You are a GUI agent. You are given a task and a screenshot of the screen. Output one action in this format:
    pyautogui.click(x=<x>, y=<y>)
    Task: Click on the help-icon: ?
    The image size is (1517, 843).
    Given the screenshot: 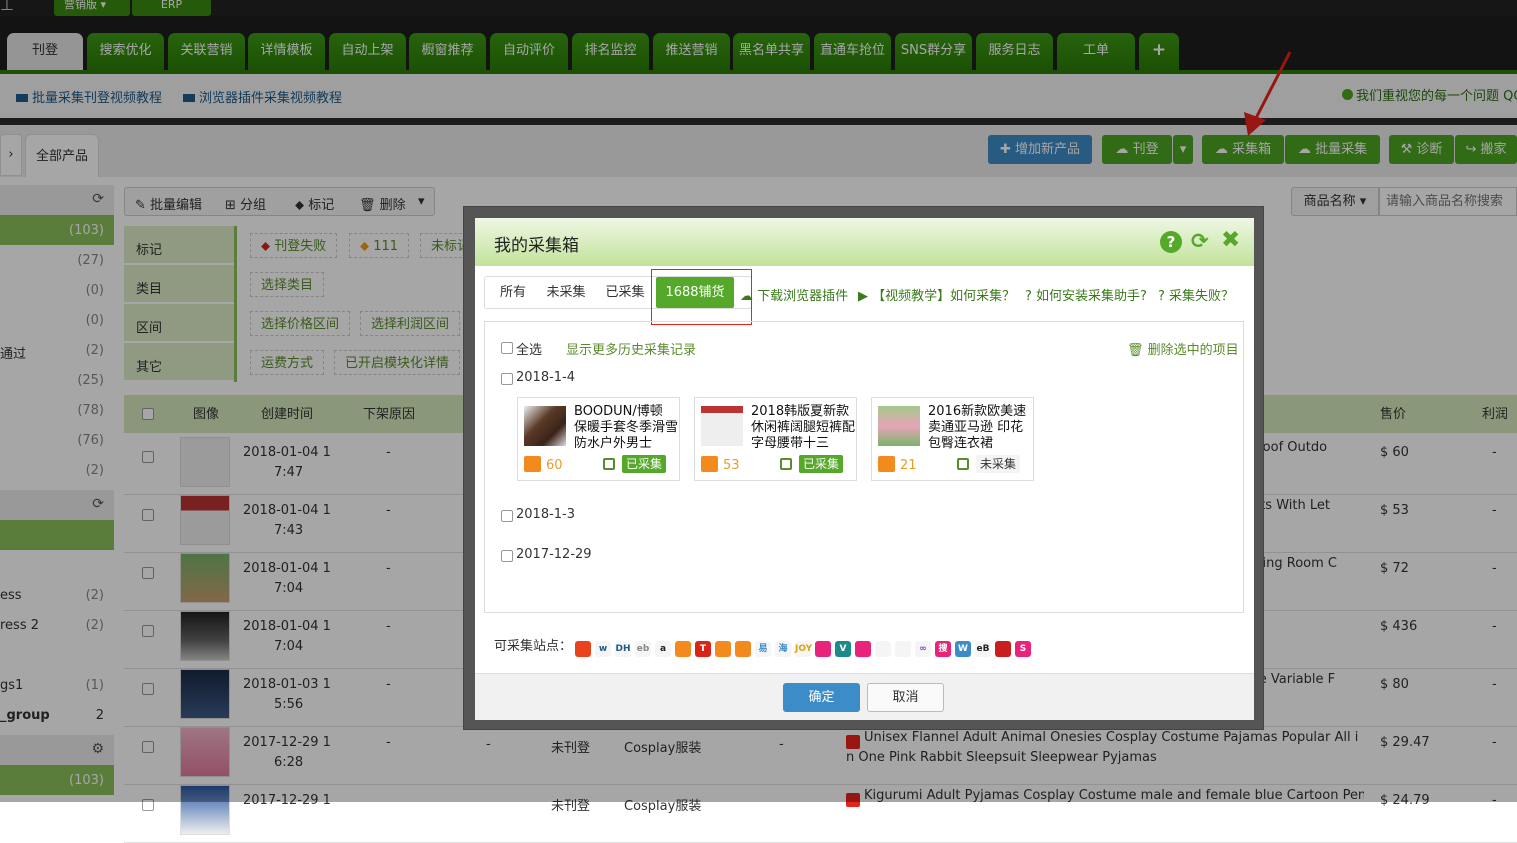 What is the action you would take?
    pyautogui.click(x=1171, y=242)
    